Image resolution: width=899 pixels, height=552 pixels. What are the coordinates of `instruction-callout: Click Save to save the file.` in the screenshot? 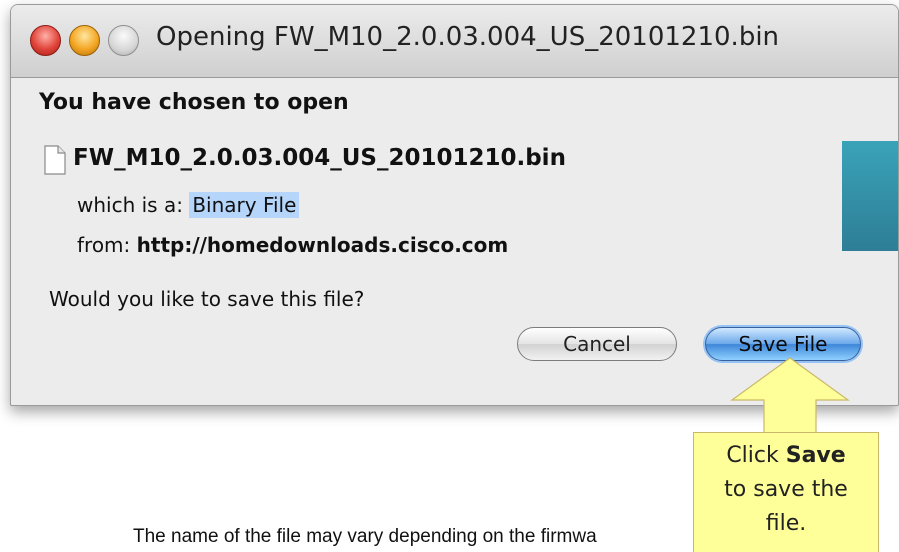 It's located at (786, 492).